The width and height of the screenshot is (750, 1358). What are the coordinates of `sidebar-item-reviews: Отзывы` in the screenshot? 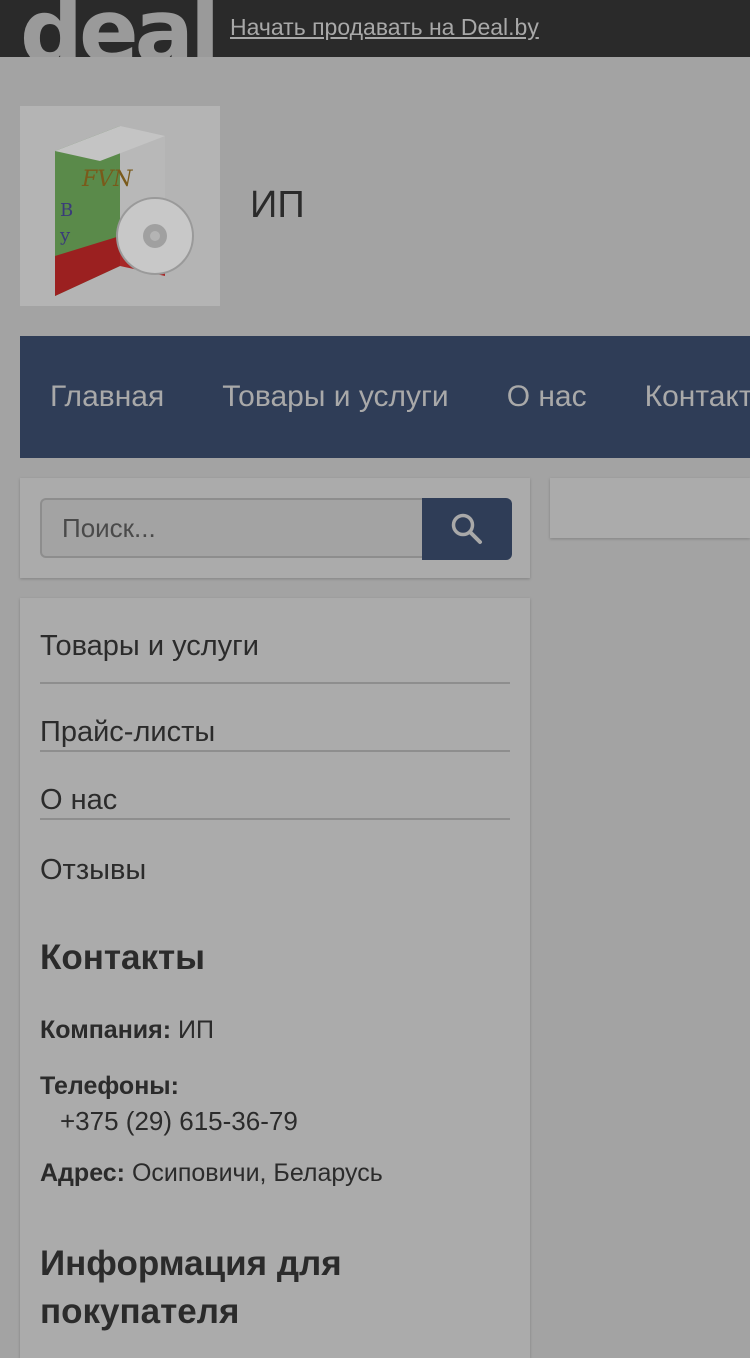 It's located at (275, 854).